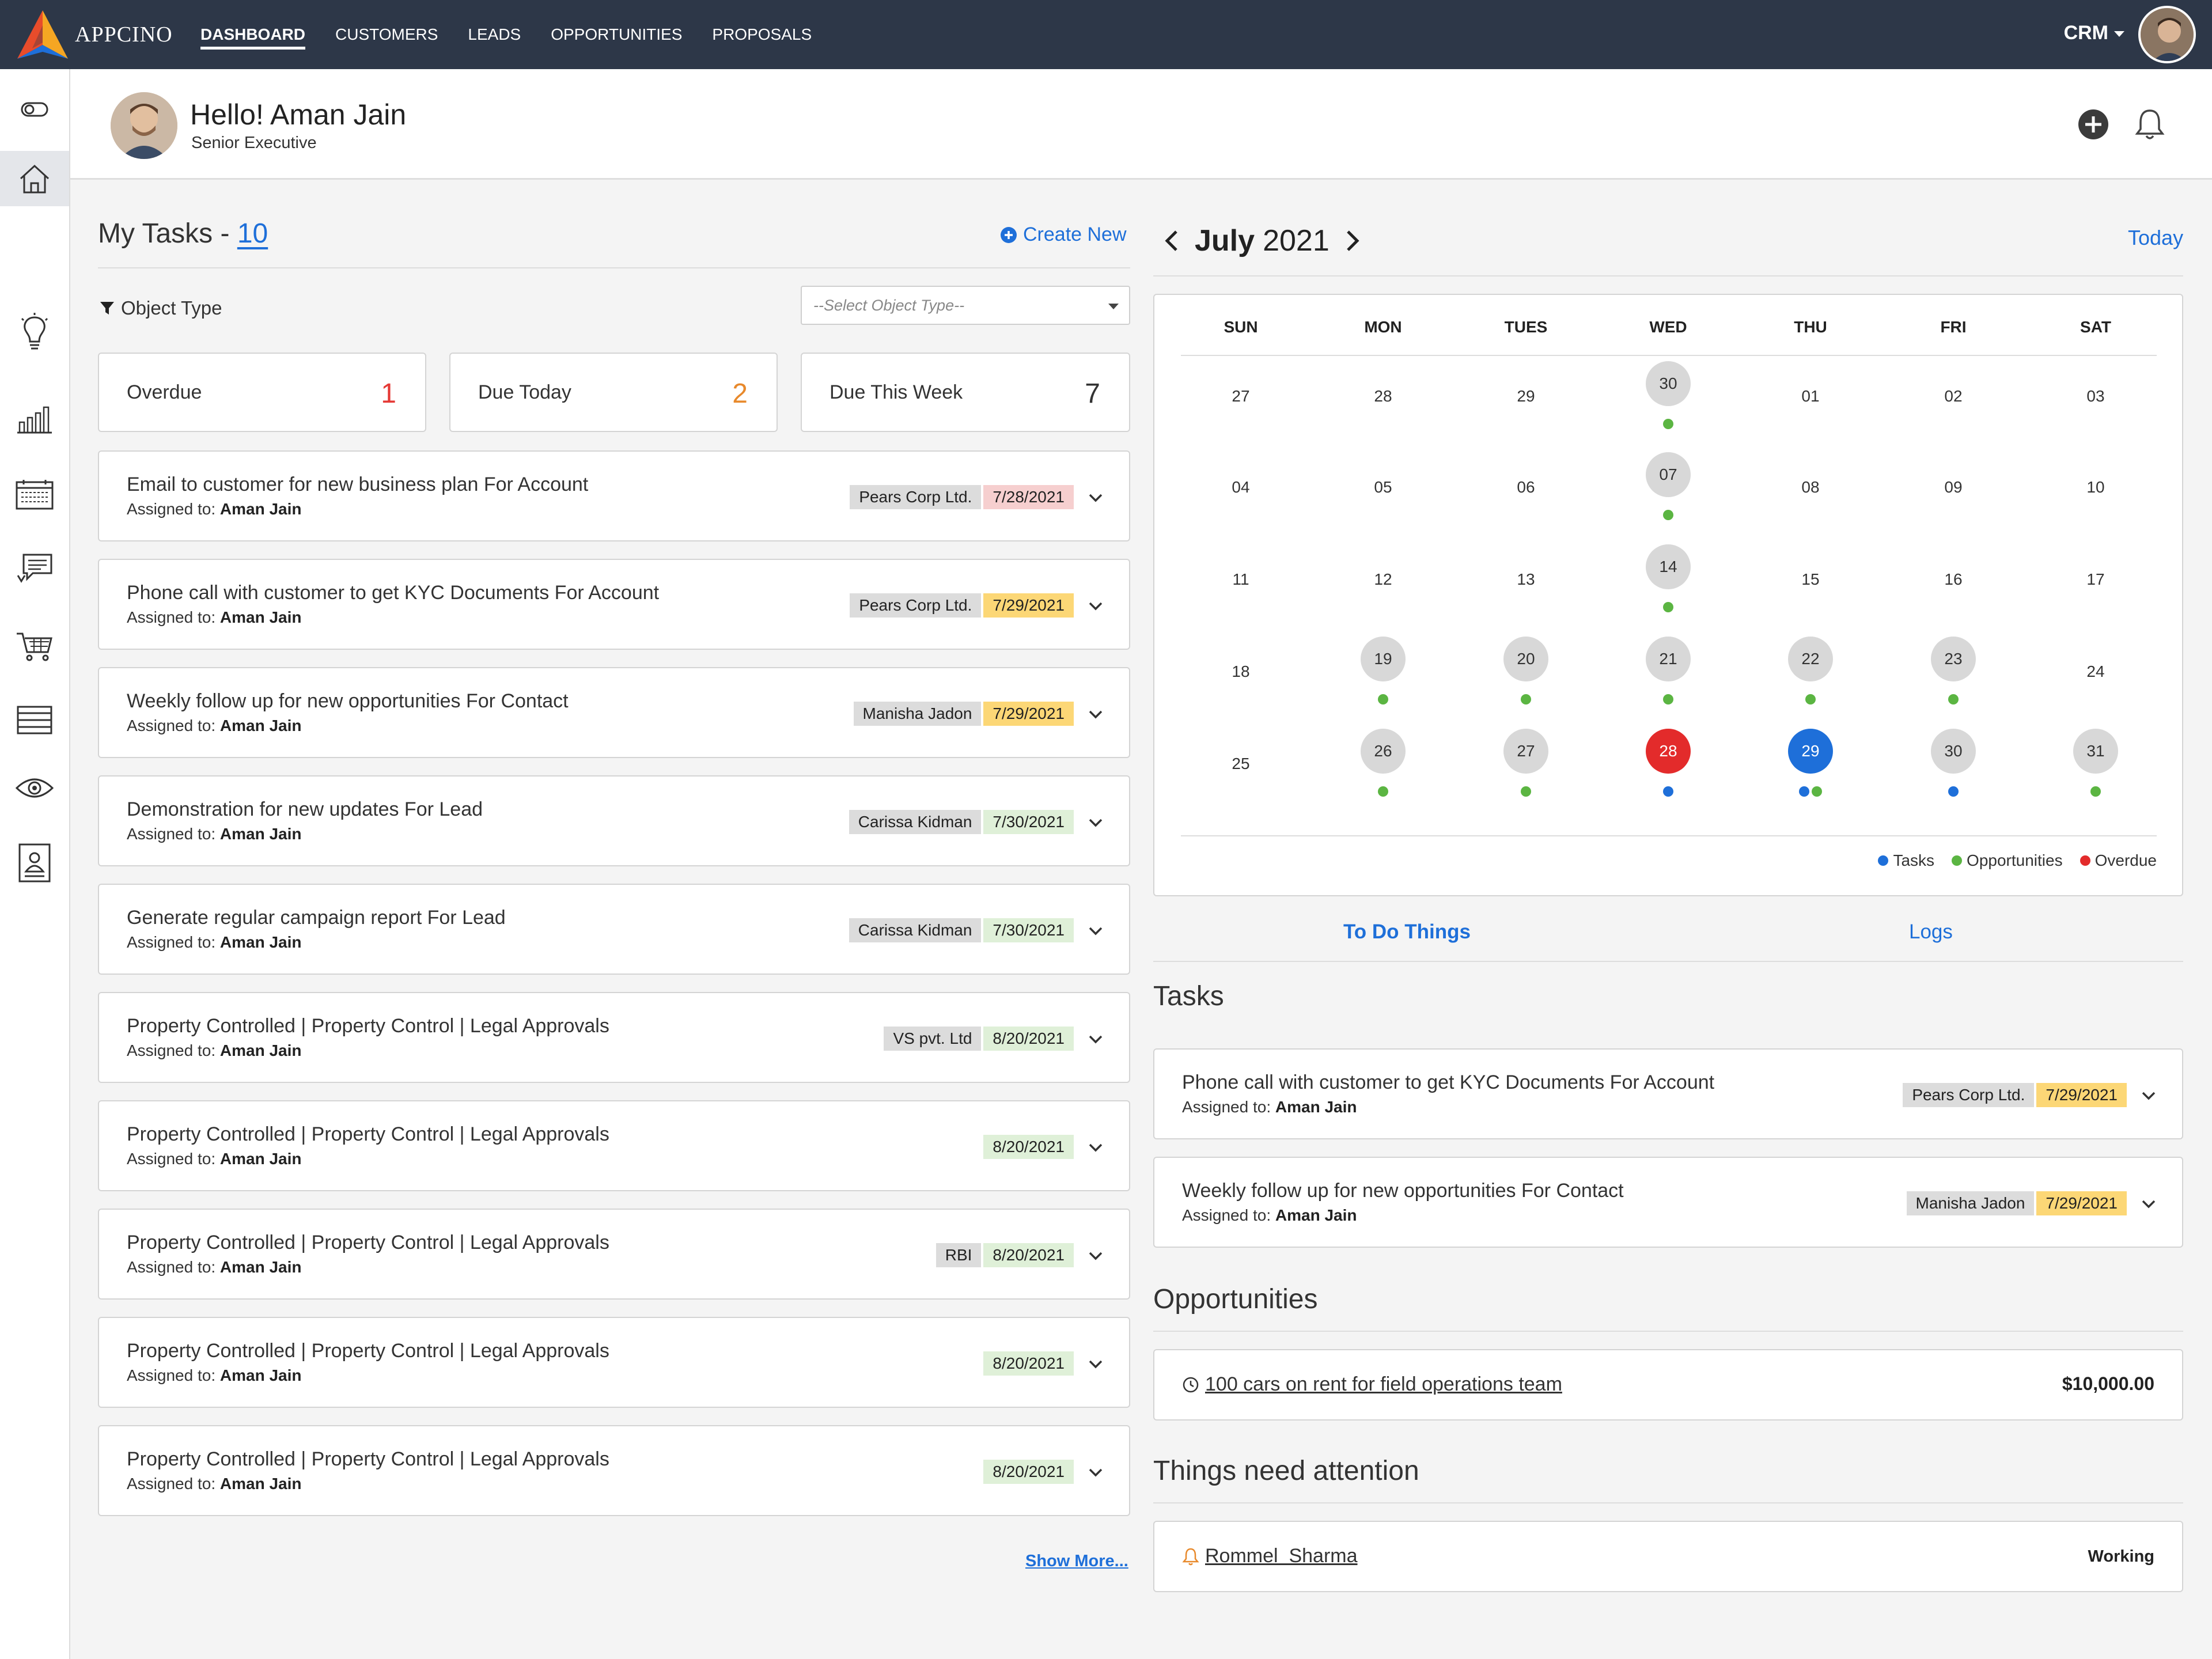 The image size is (2212, 1659). I want to click on app-switcher: CRM, so click(2094, 33).